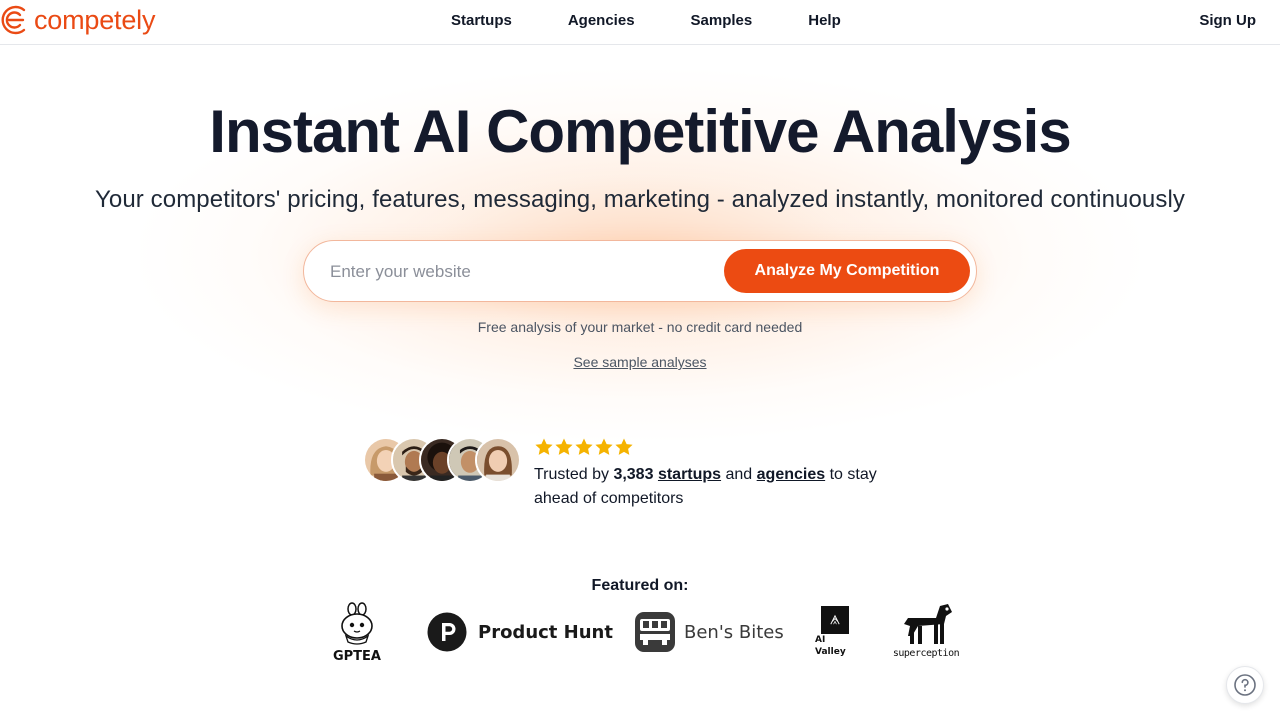 This screenshot has height=720, width=1280. Describe the element at coordinates (847, 271) in the screenshot. I see `analyze-button: Analyze My Competition` at that location.